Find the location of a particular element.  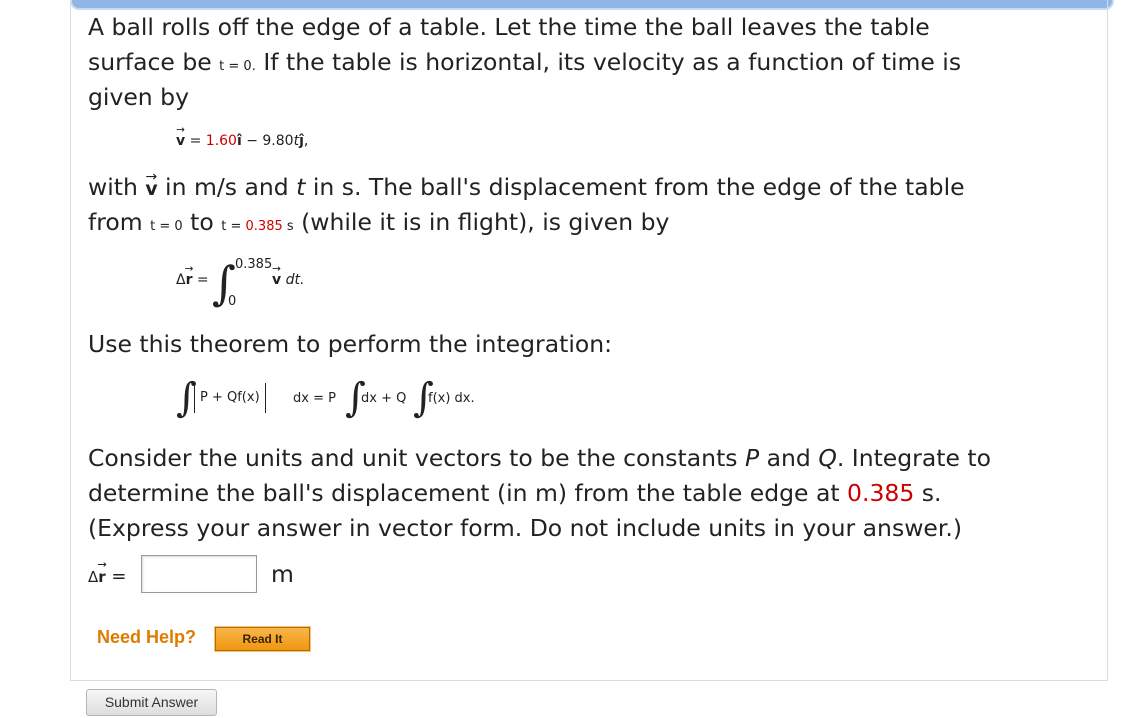

read-it-button: Read It is located at coordinates (262, 639).